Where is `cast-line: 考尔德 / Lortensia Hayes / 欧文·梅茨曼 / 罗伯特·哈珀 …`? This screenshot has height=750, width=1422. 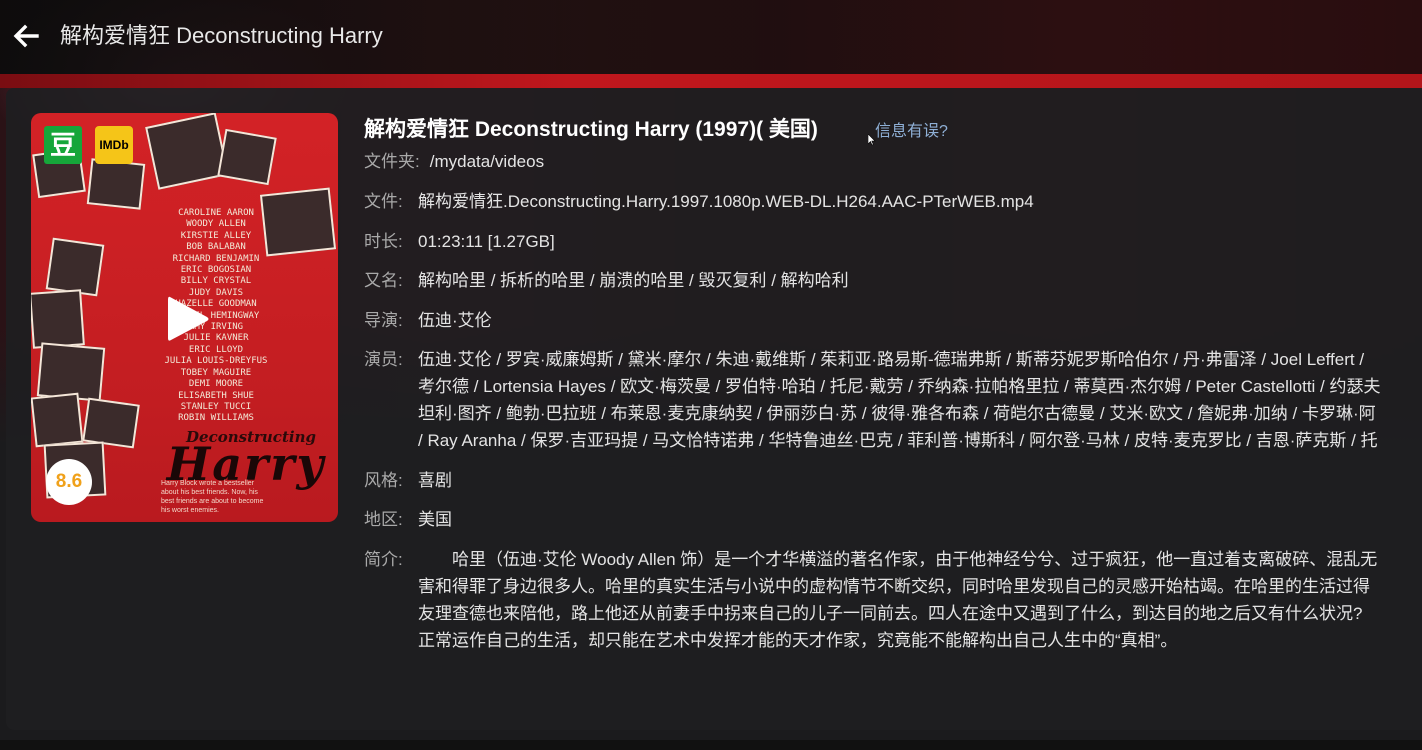
cast-line: 考尔德 / Lortensia Hayes / 欧文·梅茨曼 / 罗伯特·哈珀 … is located at coordinates (899, 386).